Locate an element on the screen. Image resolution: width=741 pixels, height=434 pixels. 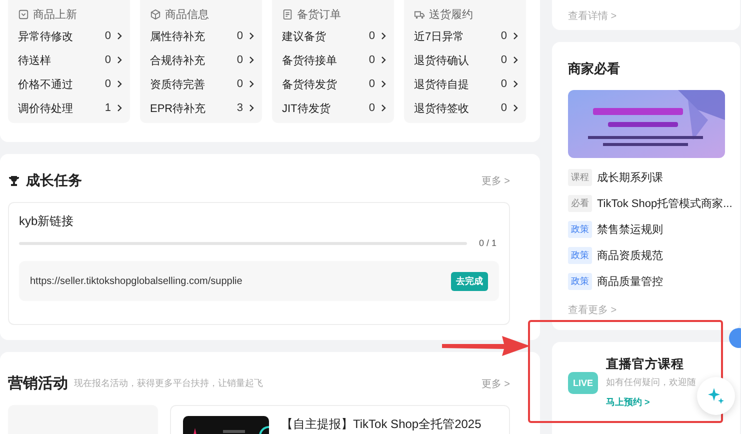
campaign-title: 【自主提报】TikTok Shop全托管2025 is located at coordinates (381, 424).